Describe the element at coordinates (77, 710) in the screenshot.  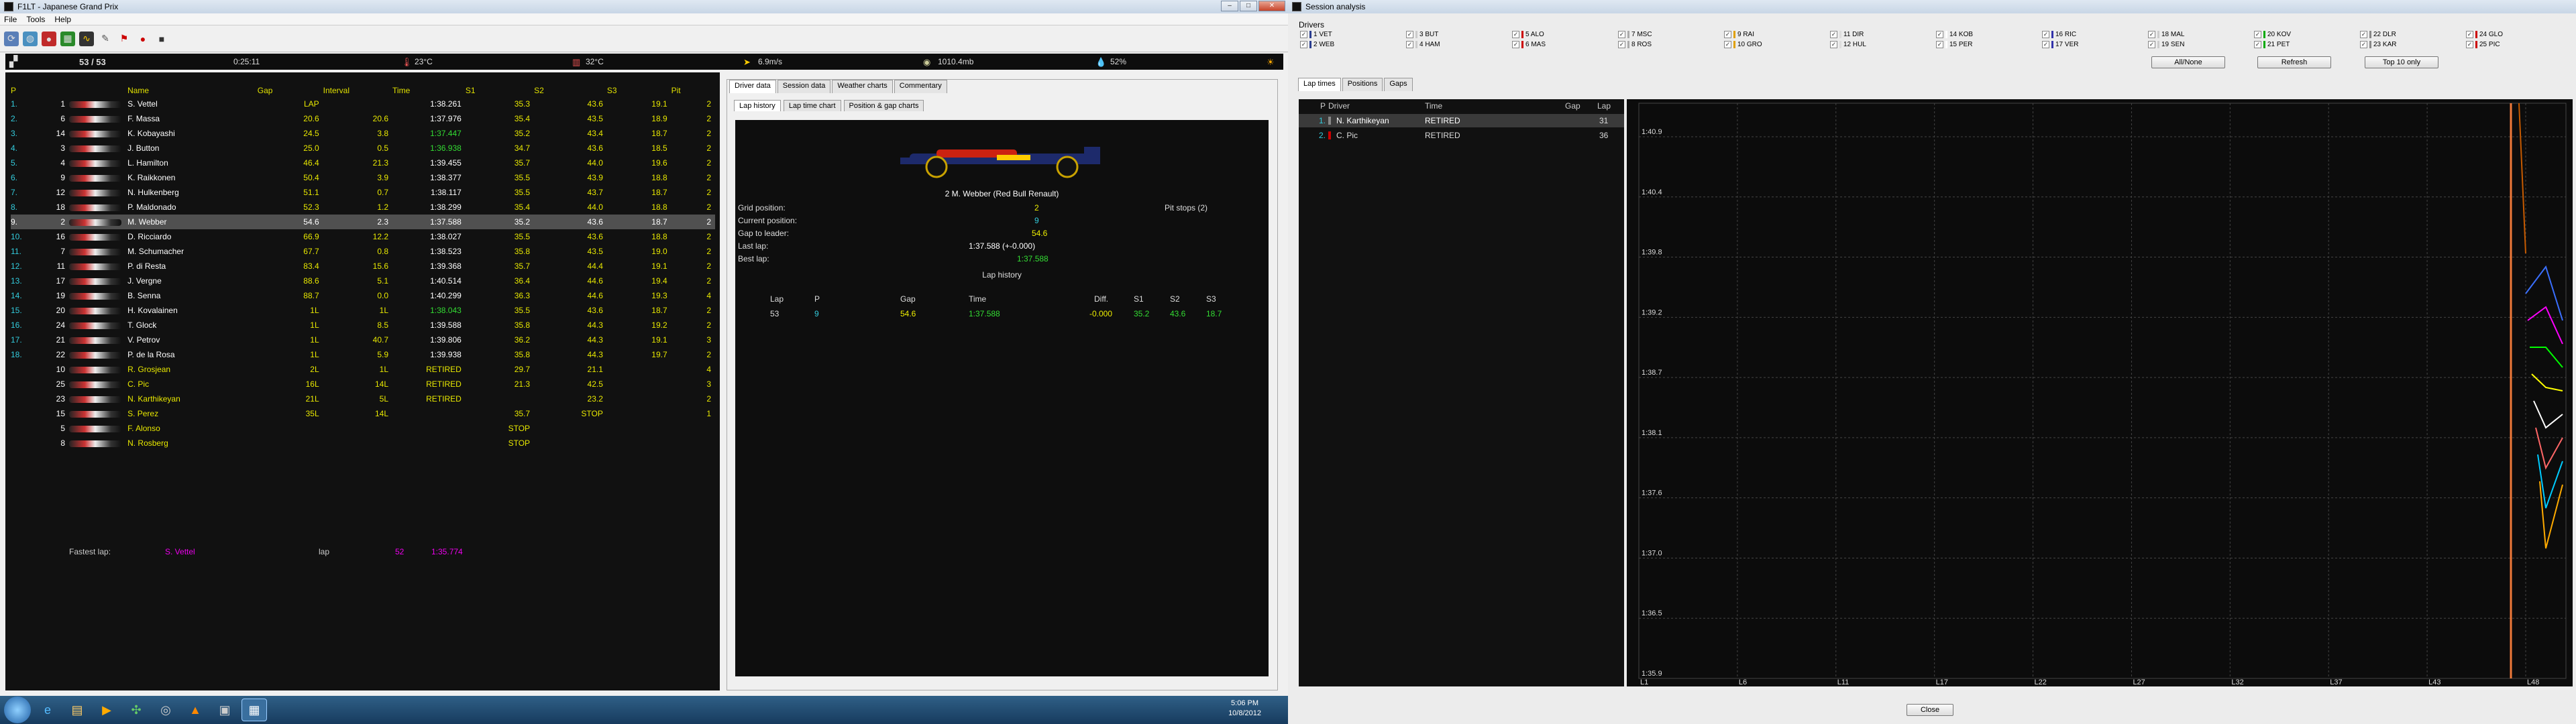
I see `explorer-icon: ▤` at that location.